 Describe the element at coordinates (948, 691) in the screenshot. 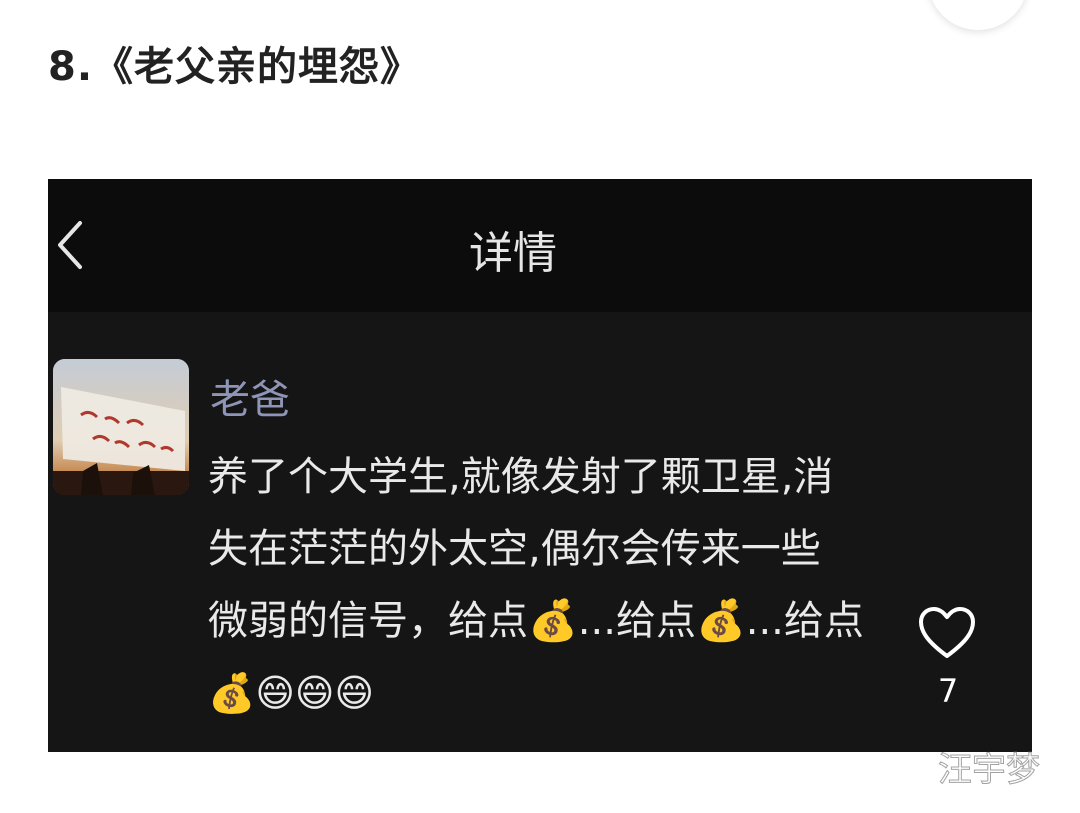

I see `like-count: 7` at that location.